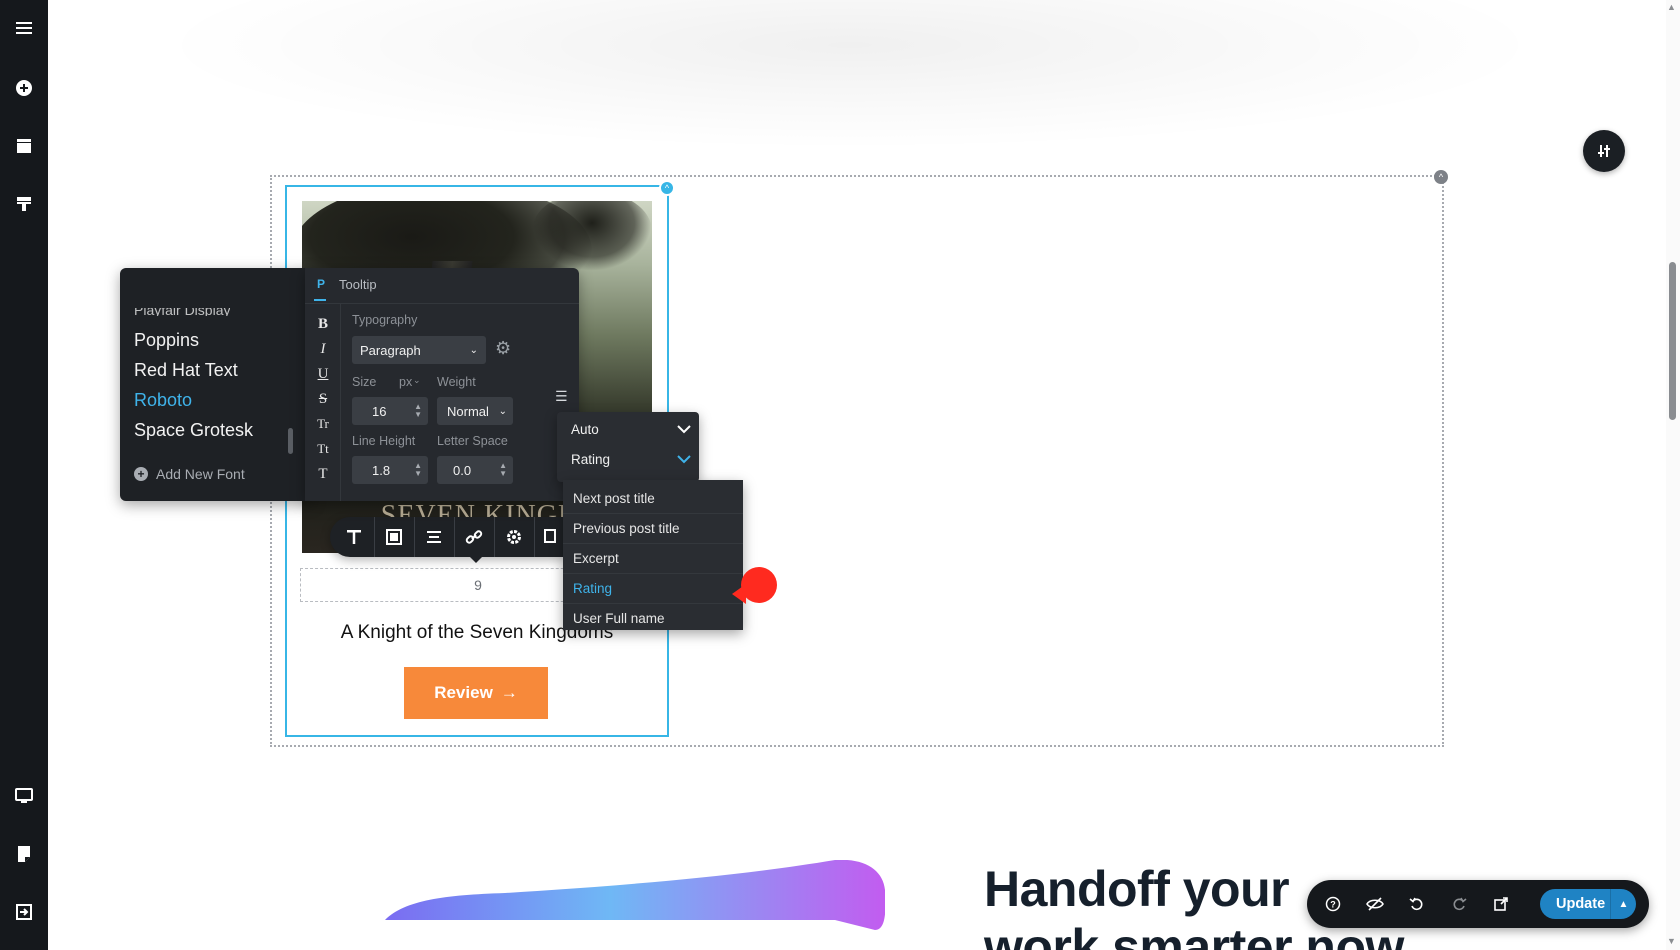 The image size is (1680, 950). Describe the element at coordinates (394, 537) in the screenshot. I see `block-icon` at that location.